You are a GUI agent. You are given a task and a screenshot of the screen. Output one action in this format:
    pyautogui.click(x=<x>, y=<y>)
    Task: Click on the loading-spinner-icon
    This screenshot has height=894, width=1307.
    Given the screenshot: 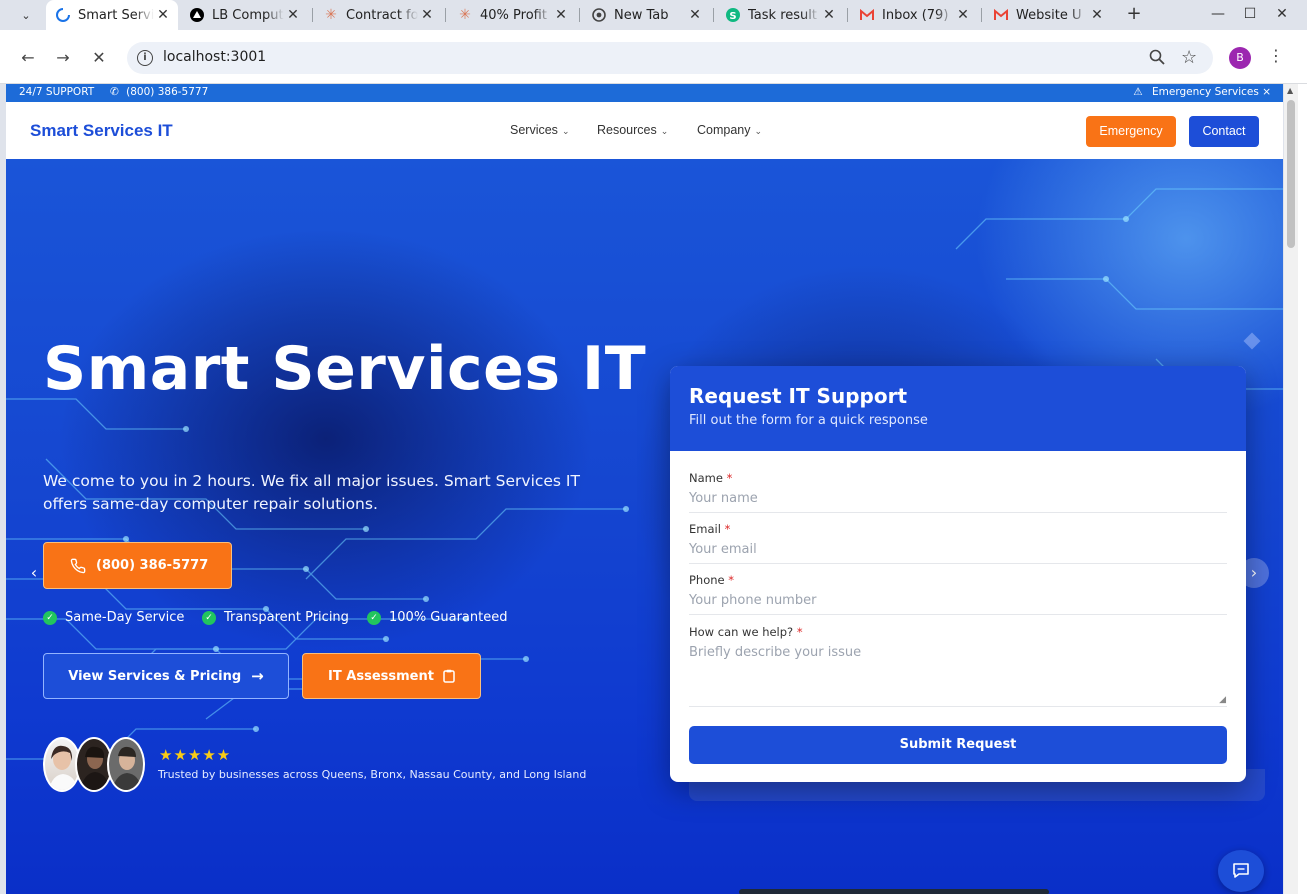 What is the action you would take?
    pyautogui.click(x=63, y=15)
    